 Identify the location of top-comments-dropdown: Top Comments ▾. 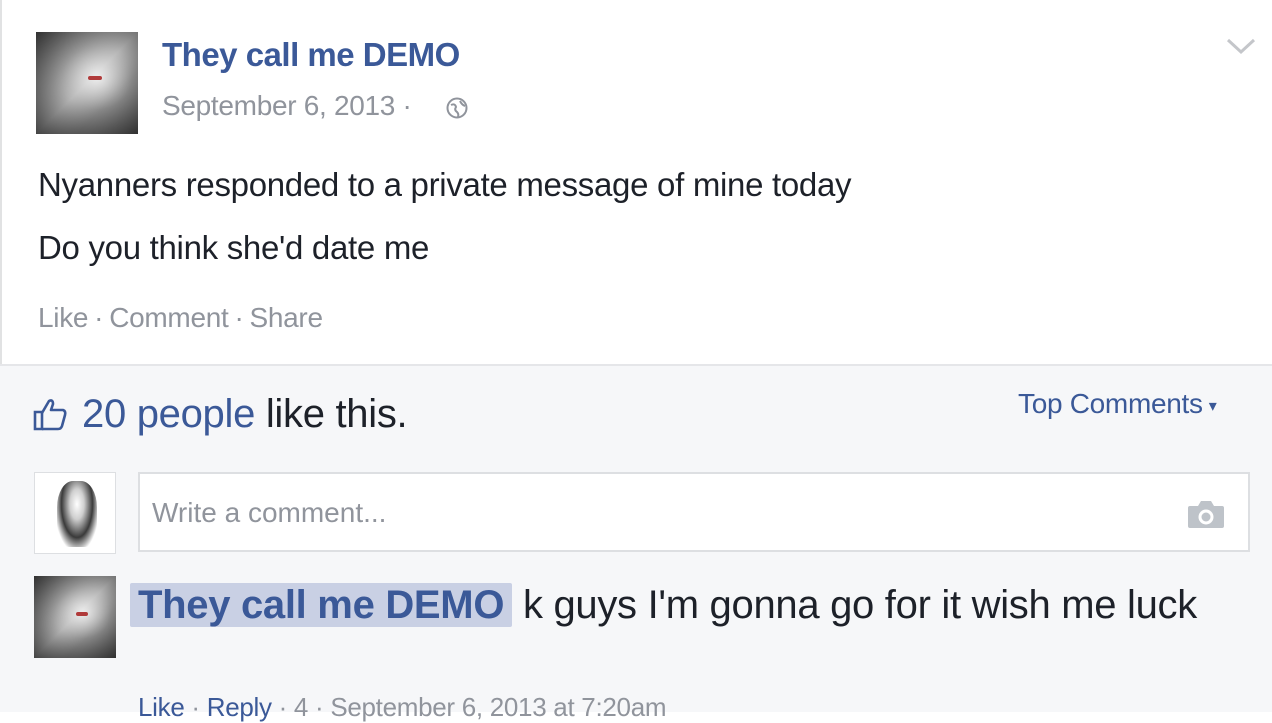
(1117, 404).